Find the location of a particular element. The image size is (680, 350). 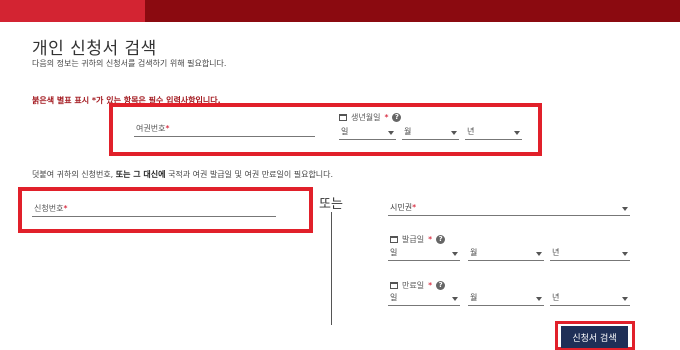

issue-year-select: 년 is located at coordinates (590, 254).